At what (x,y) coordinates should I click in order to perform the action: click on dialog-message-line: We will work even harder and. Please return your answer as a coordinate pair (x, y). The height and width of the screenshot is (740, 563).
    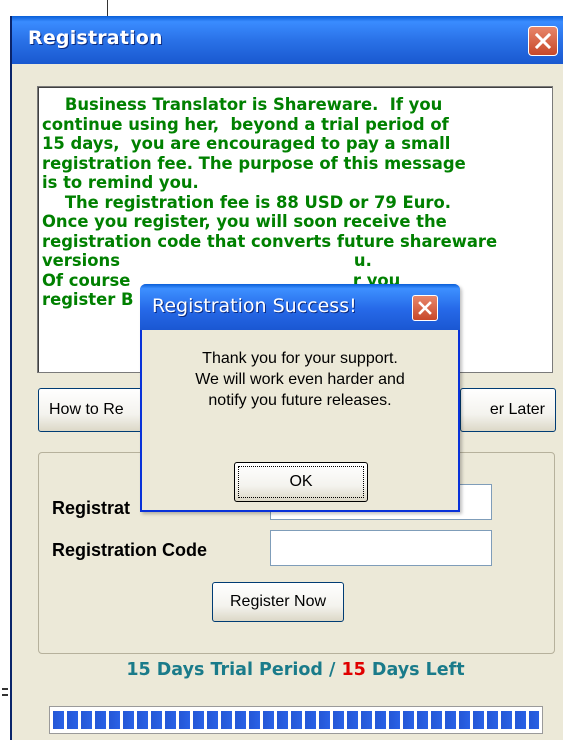
    Looking at the image, I should click on (300, 379).